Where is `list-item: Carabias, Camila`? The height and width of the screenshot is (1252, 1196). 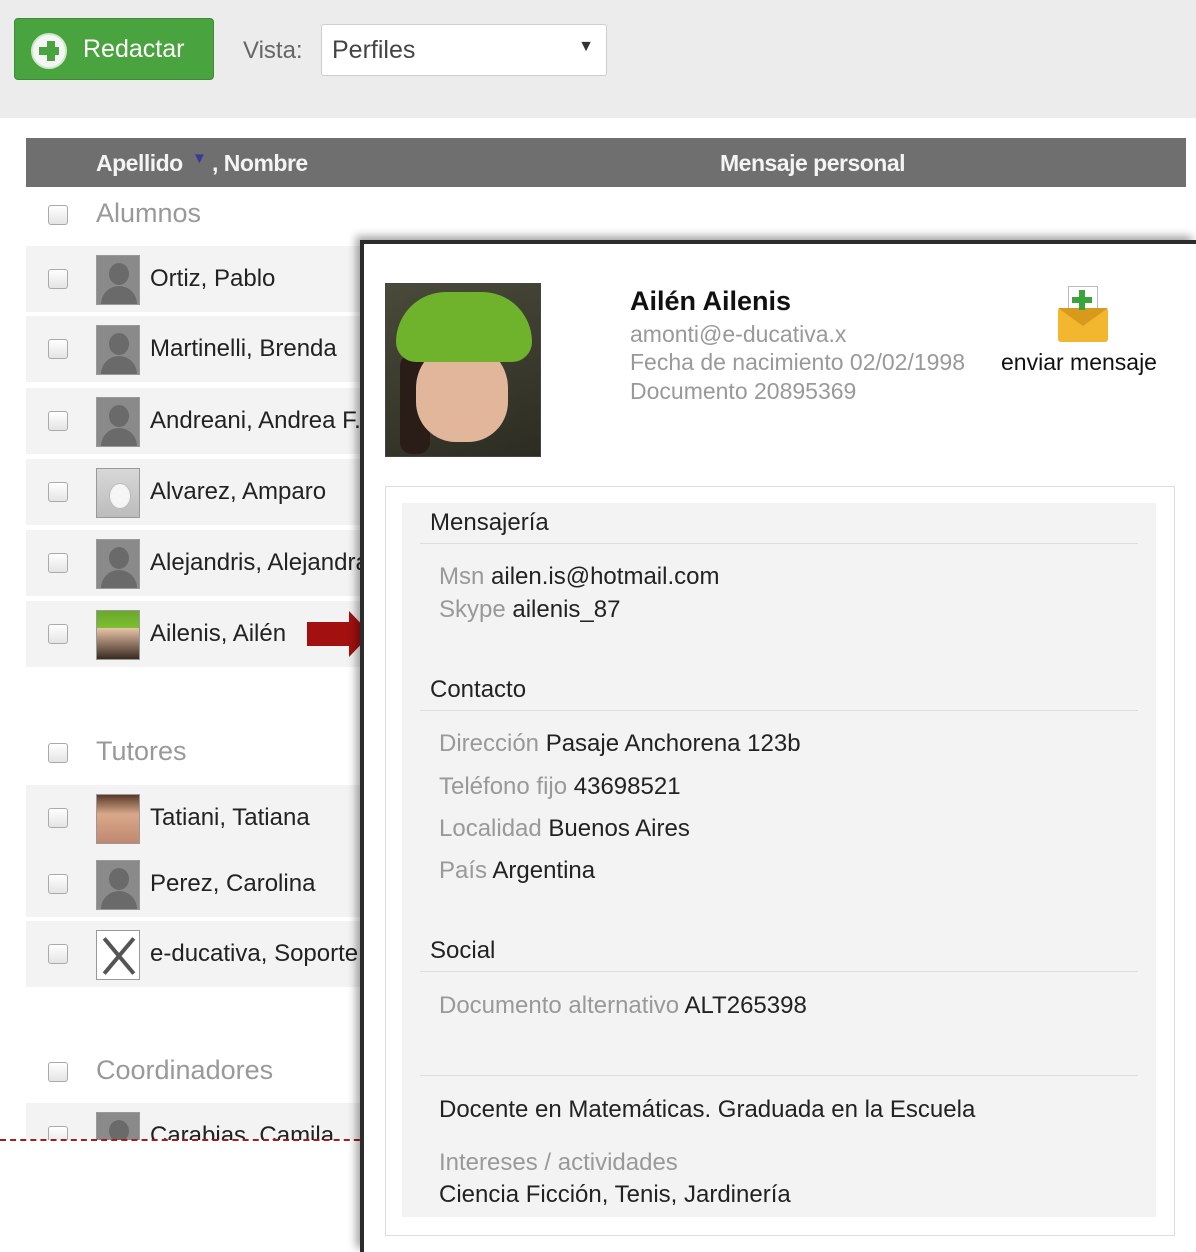 list-item: Carabias, Camila is located at coordinates (196, 1121).